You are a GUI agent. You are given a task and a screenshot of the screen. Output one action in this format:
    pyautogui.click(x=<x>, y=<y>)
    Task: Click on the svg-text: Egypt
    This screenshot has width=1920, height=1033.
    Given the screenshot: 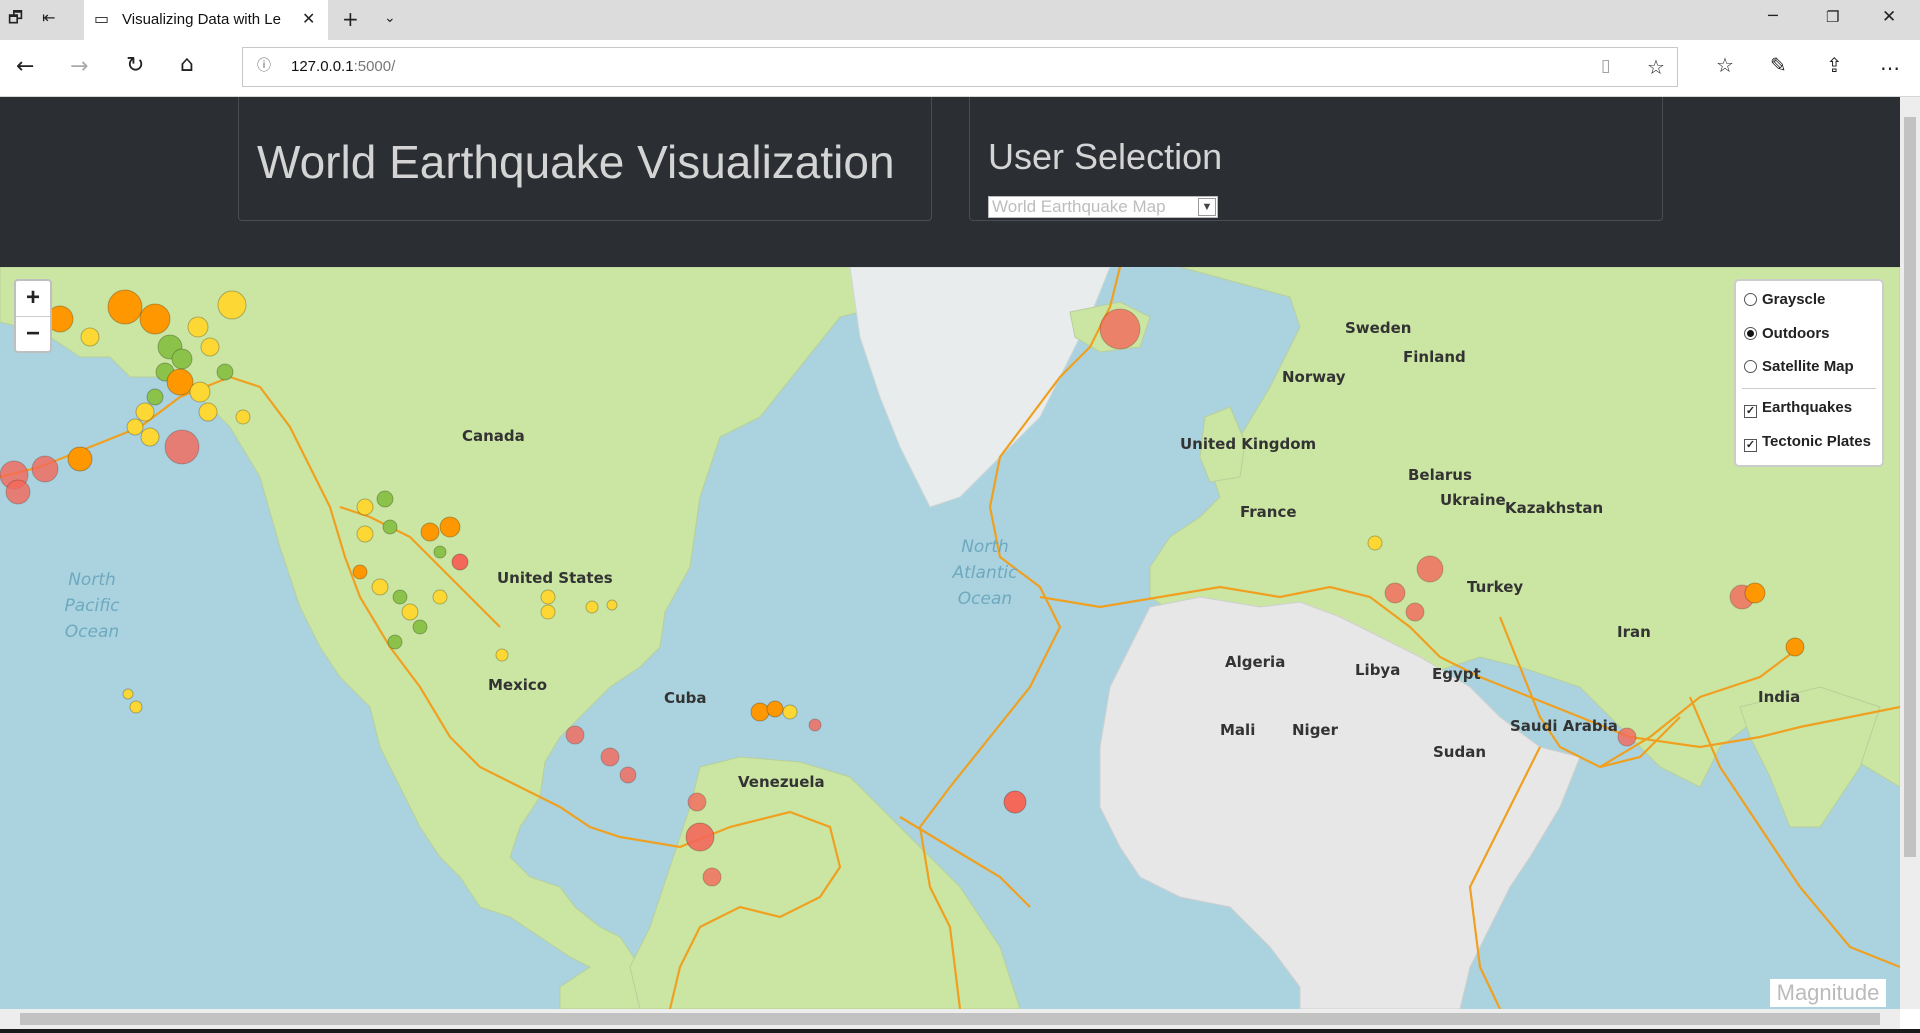 What is the action you would take?
    pyautogui.click(x=1456, y=674)
    